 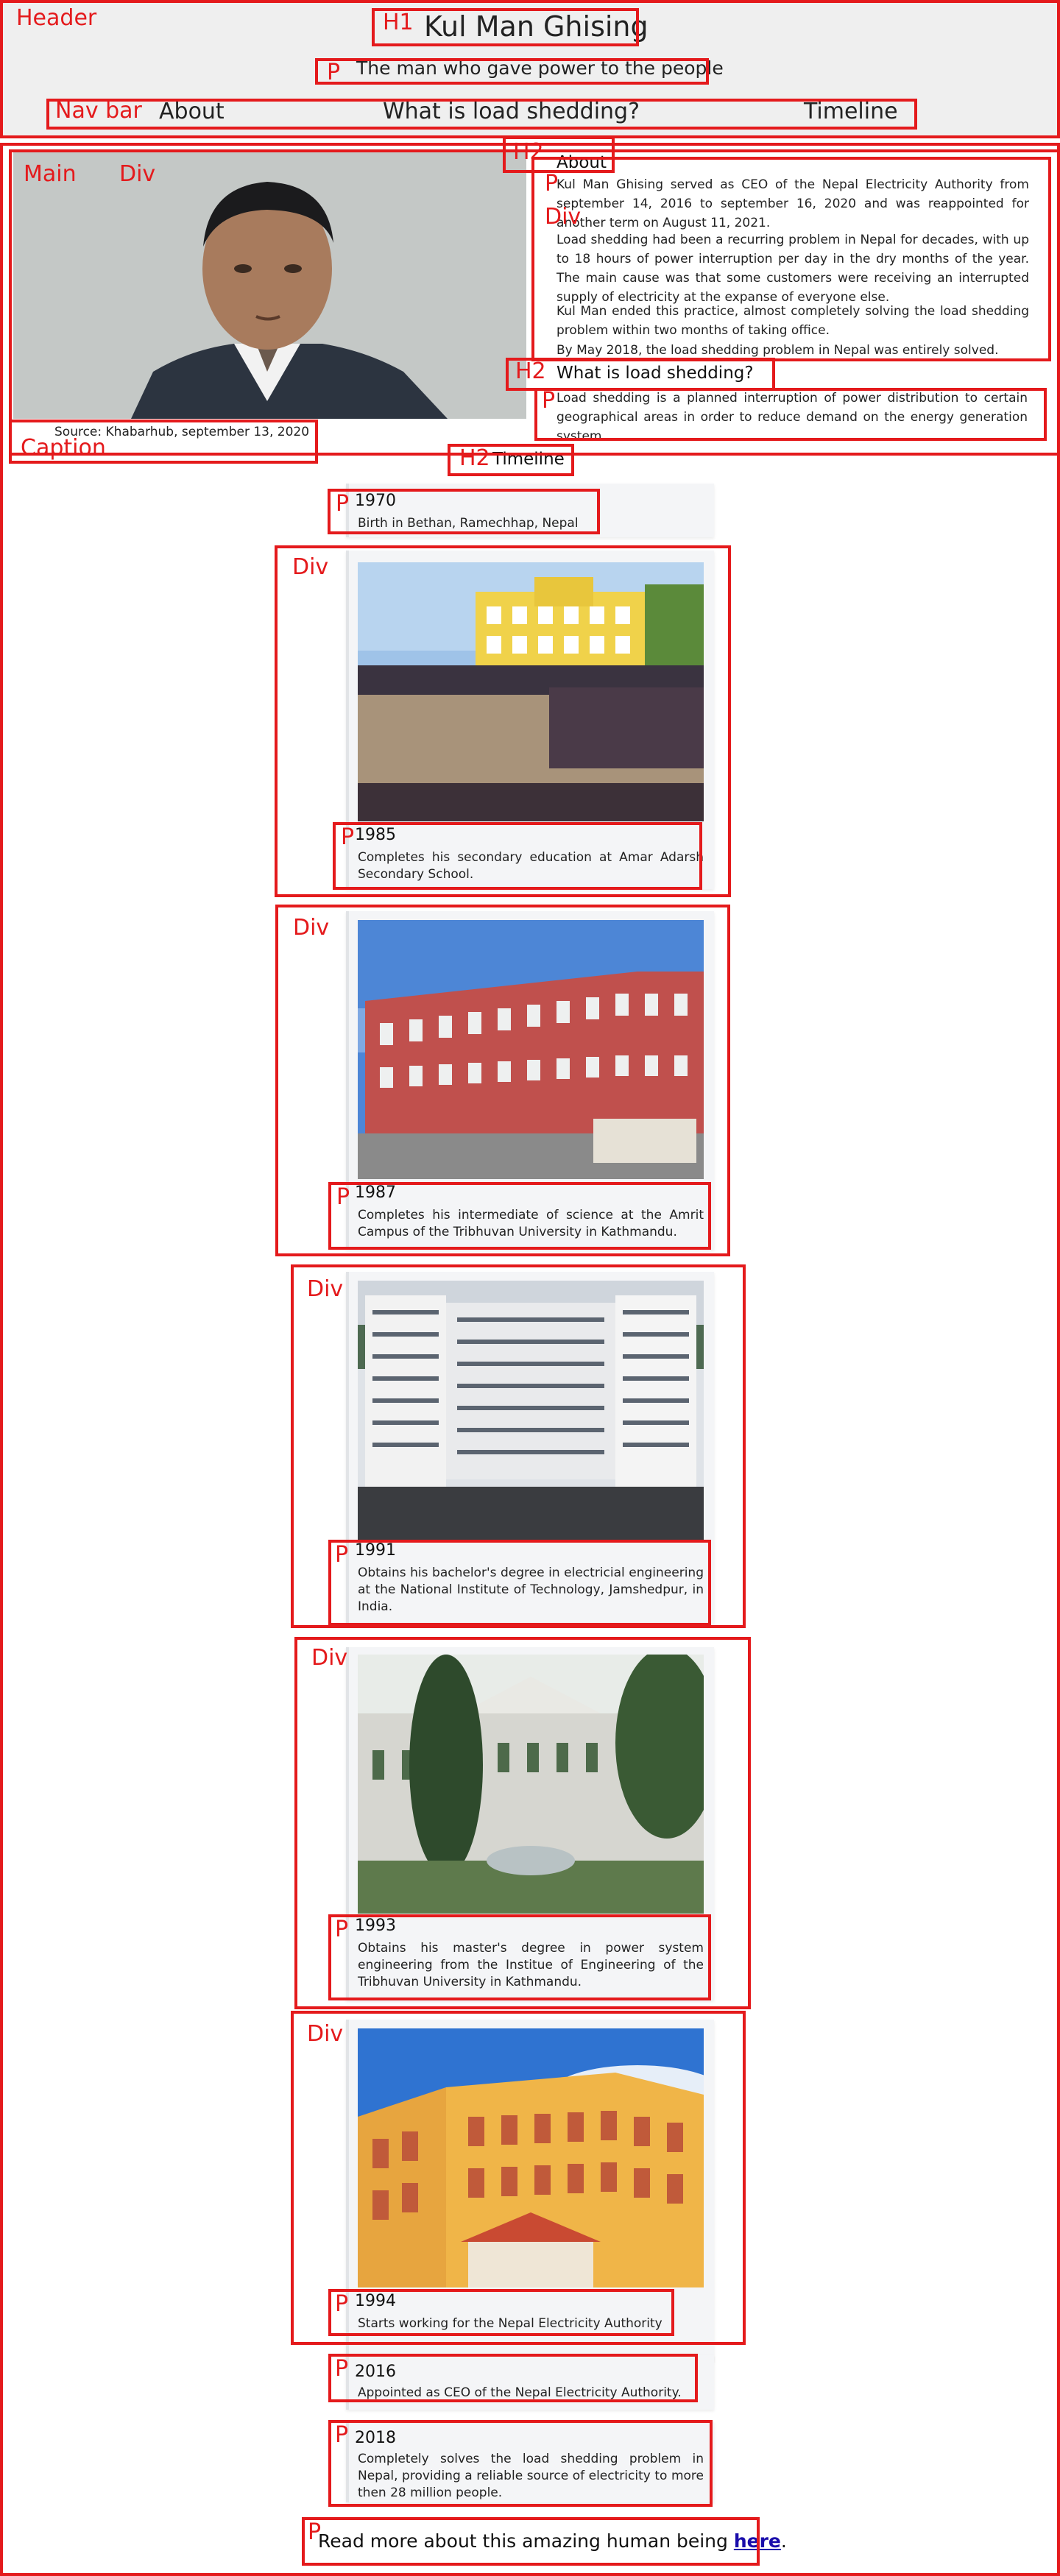 I want to click on annotation-box-p-readmore, so click(x=531, y=2541).